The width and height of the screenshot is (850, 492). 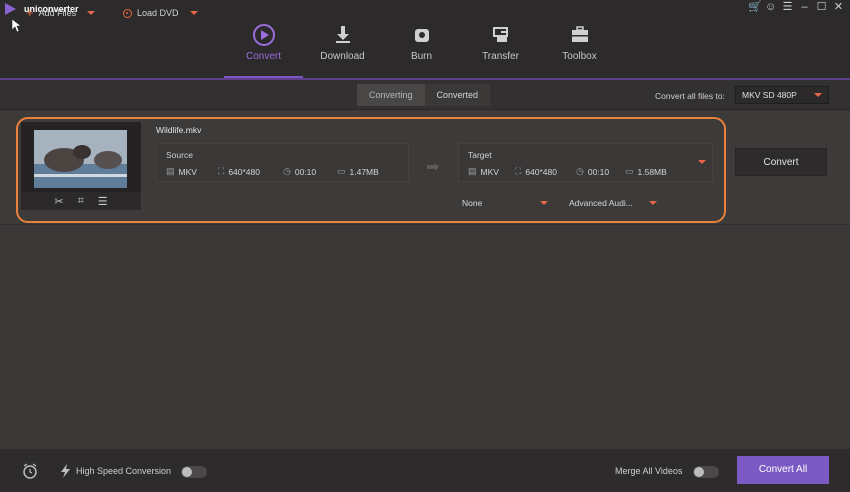 I want to click on nav-convert-label: Convert, so click(x=263, y=56).